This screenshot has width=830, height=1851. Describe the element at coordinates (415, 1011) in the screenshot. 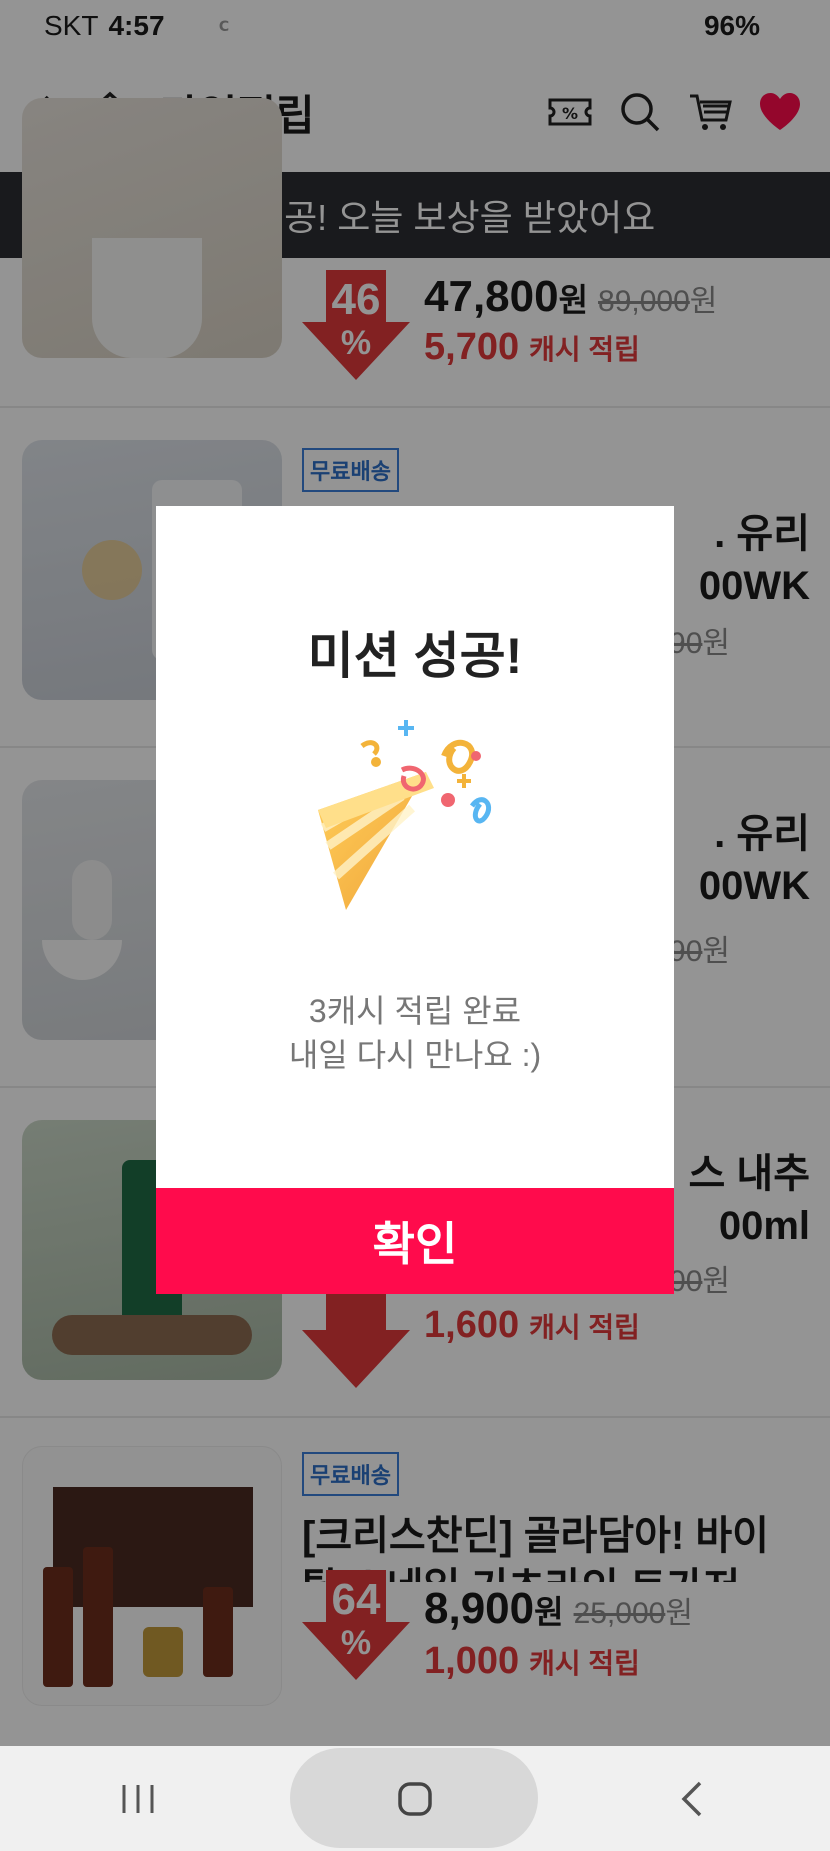

I see `dialog-message-line1: 3캐시 적립 완료` at that location.